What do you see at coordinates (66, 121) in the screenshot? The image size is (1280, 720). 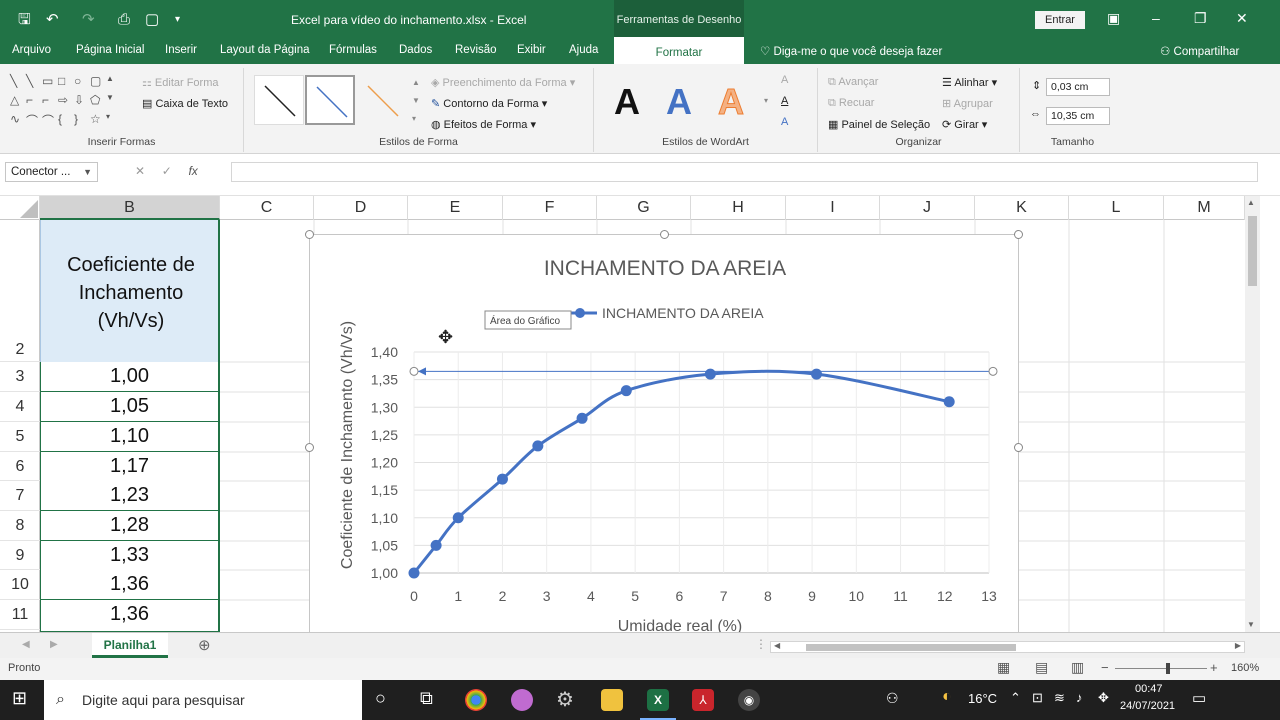 I see `brace-icon: {` at bounding box center [66, 121].